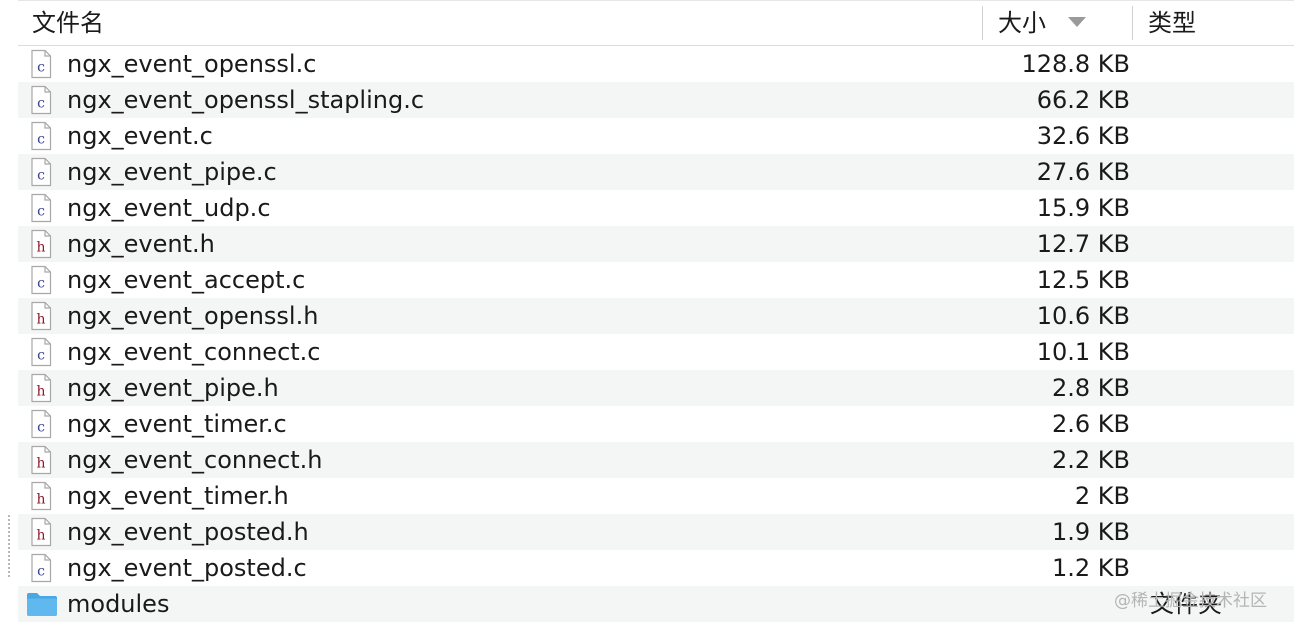 The width and height of the screenshot is (1294, 630). Describe the element at coordinates (140, 136) in the screenshot. I see `file-name: ngx_event.c` at that location.